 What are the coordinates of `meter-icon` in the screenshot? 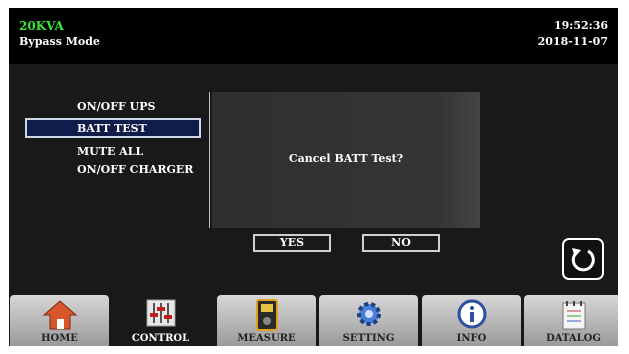 It's located at (266, 315).